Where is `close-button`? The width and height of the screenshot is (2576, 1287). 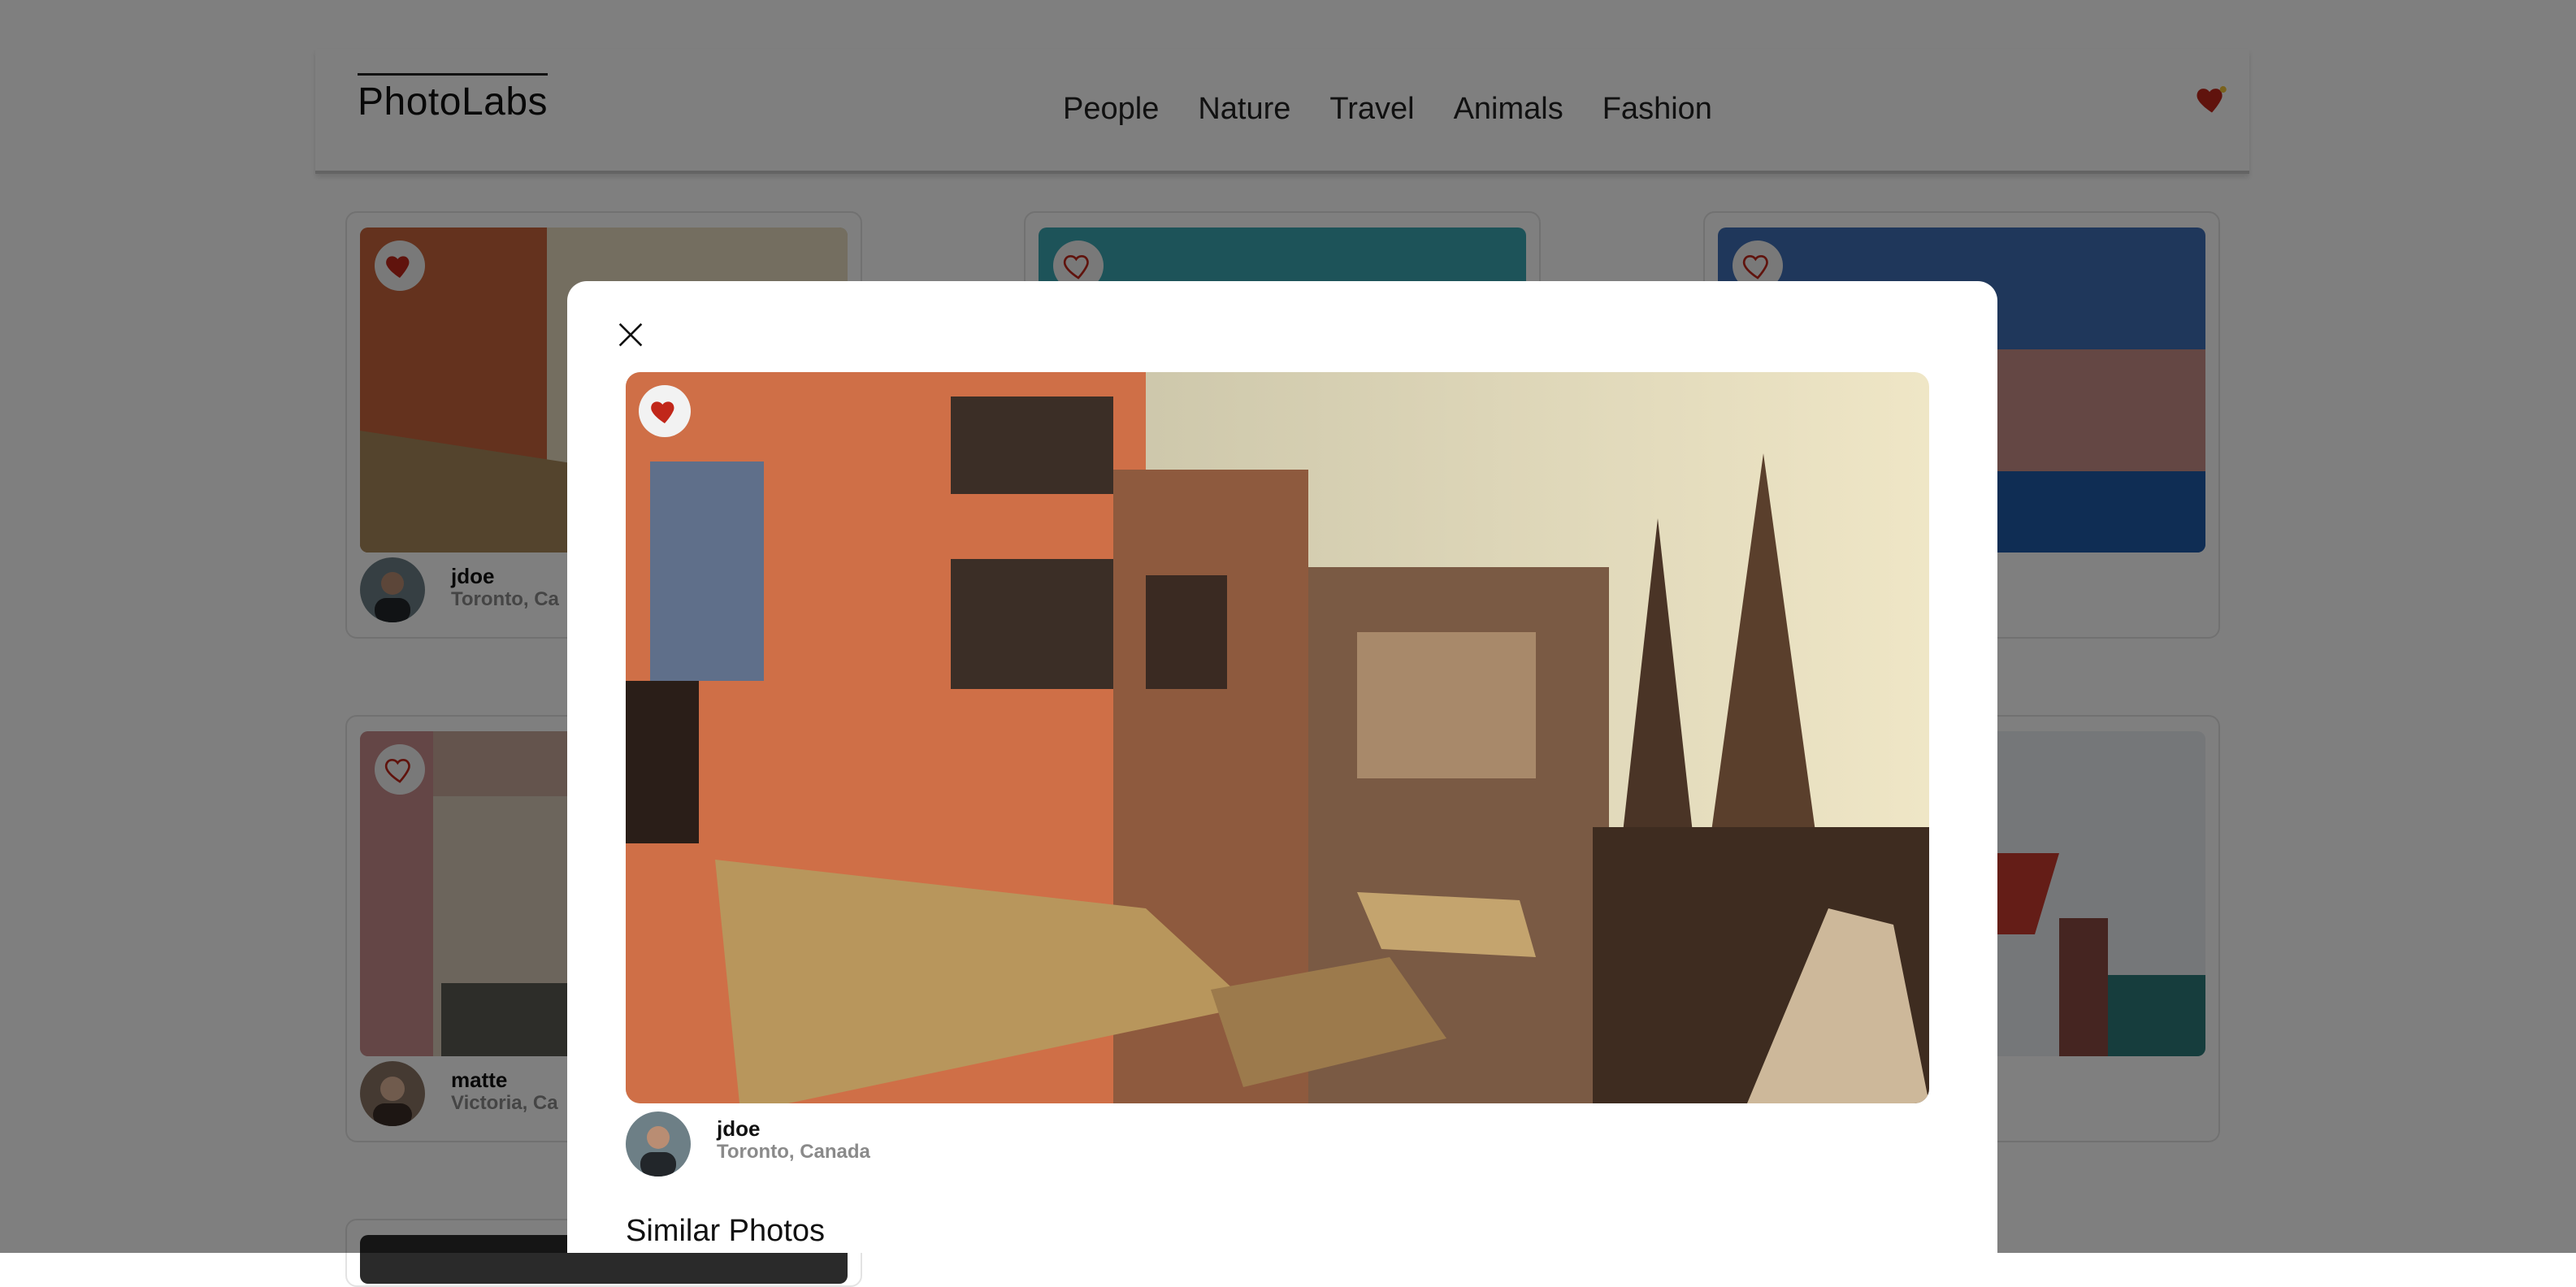
close-button is located at coordinates (630, 335).